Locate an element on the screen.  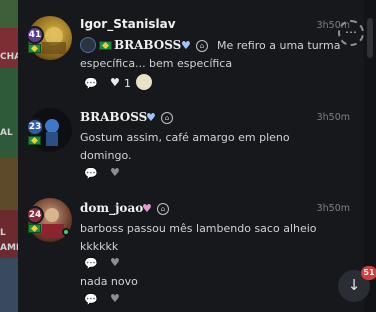
reply-avatar is located at coordinates (88, 45).